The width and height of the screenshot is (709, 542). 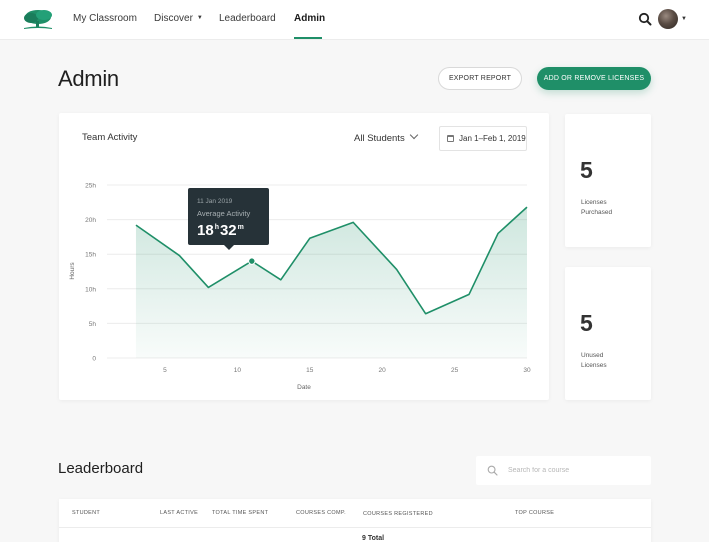 What do you see at coordinates (480, 78) in the screenshot?
I see `export-report-button: EXPORT REPORT` at bounding box center [480, 78].